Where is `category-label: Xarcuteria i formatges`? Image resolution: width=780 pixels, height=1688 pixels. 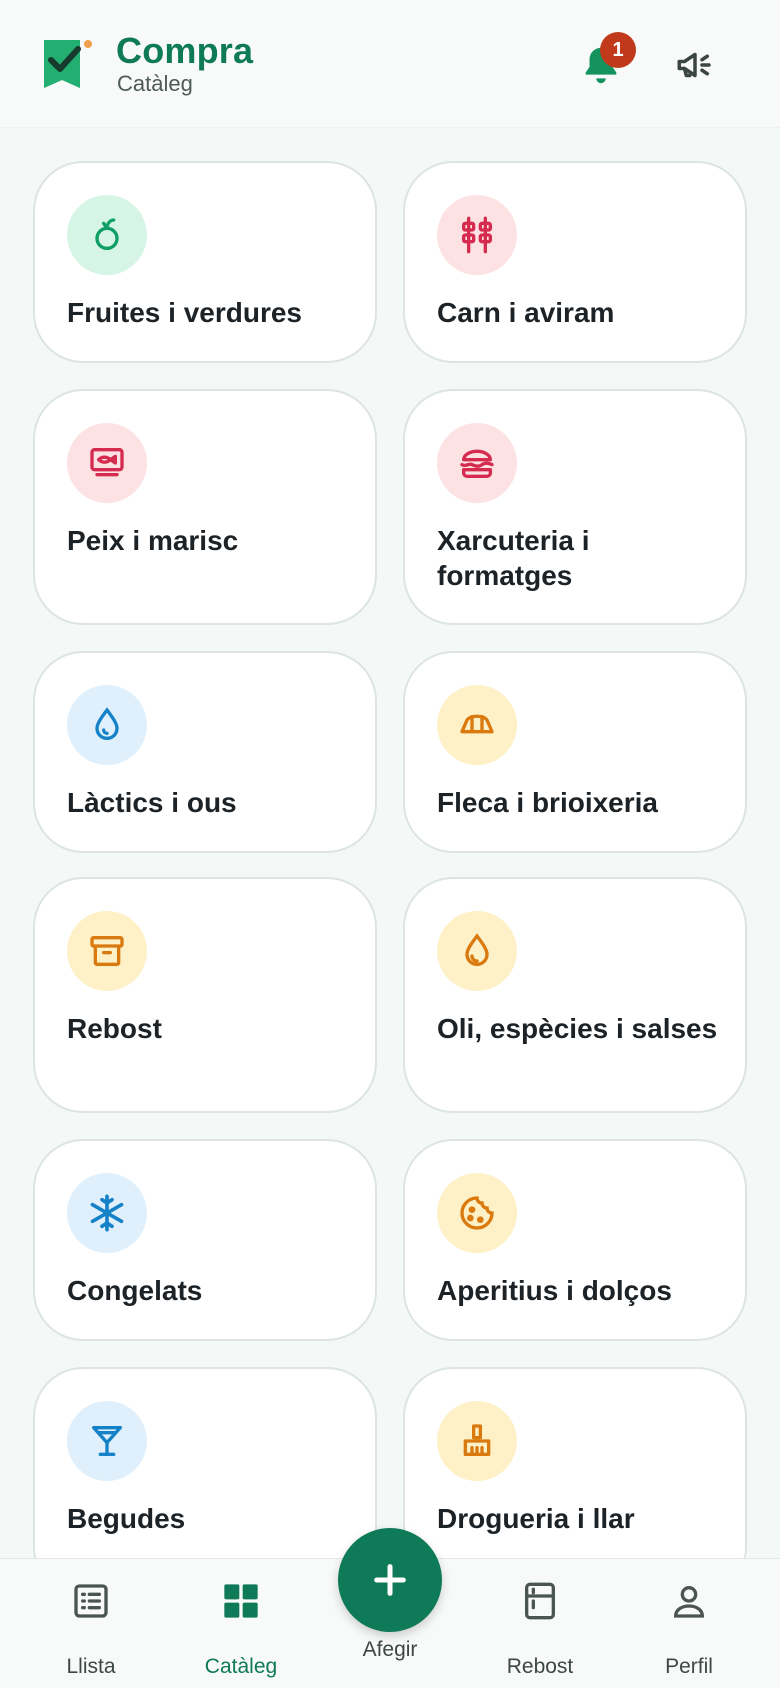
category-label: Xarcuteria i formatges is located at coordinates (513, 558).